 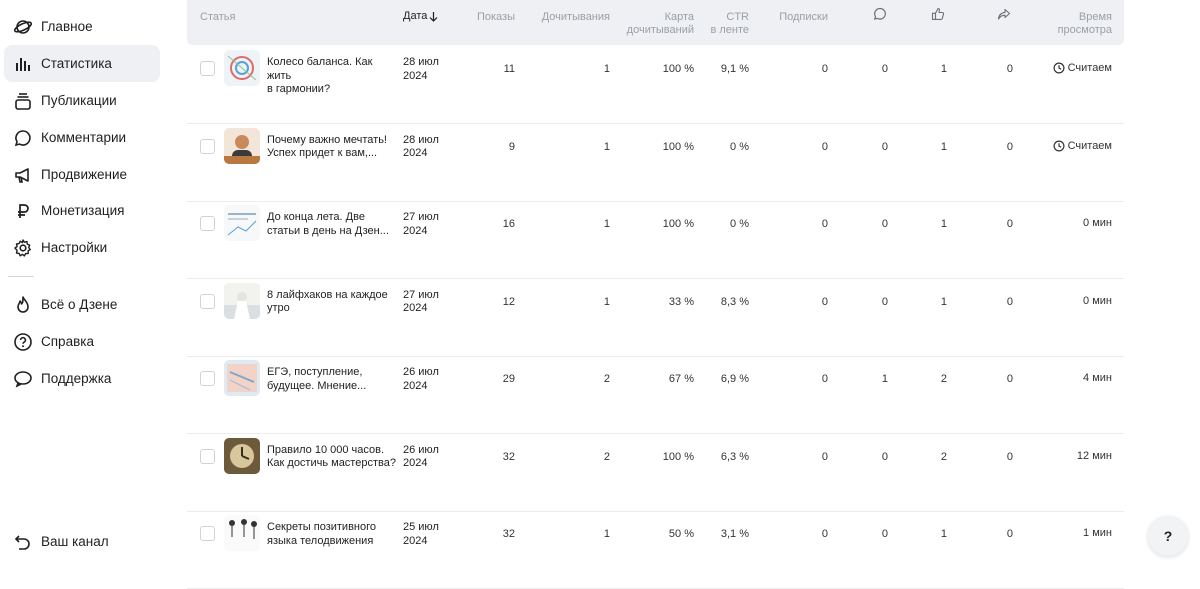 What do you see at coordinates (1067, 378) in the screenshot?
I see `cell-view-time: 4 мин` at bounding box center [1067, 378].